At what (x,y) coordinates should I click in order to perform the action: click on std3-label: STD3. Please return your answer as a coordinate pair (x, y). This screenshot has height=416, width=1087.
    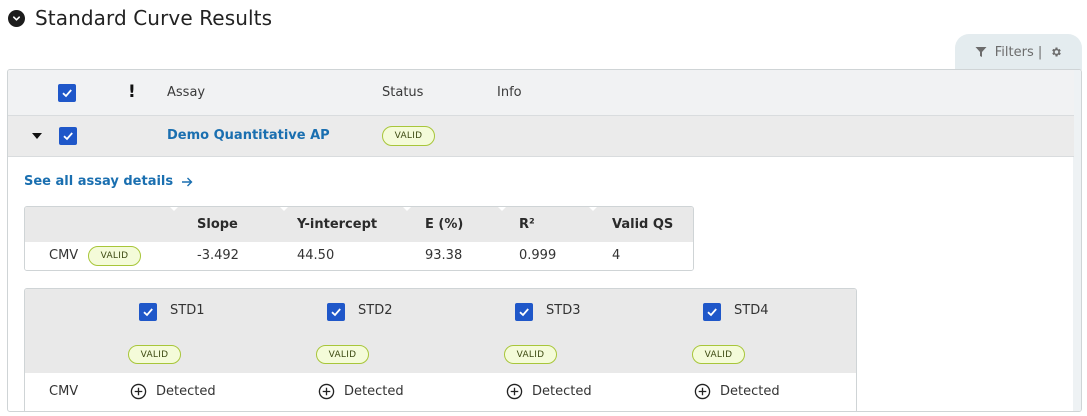
    Looking at the image, I should click on (563, 310).